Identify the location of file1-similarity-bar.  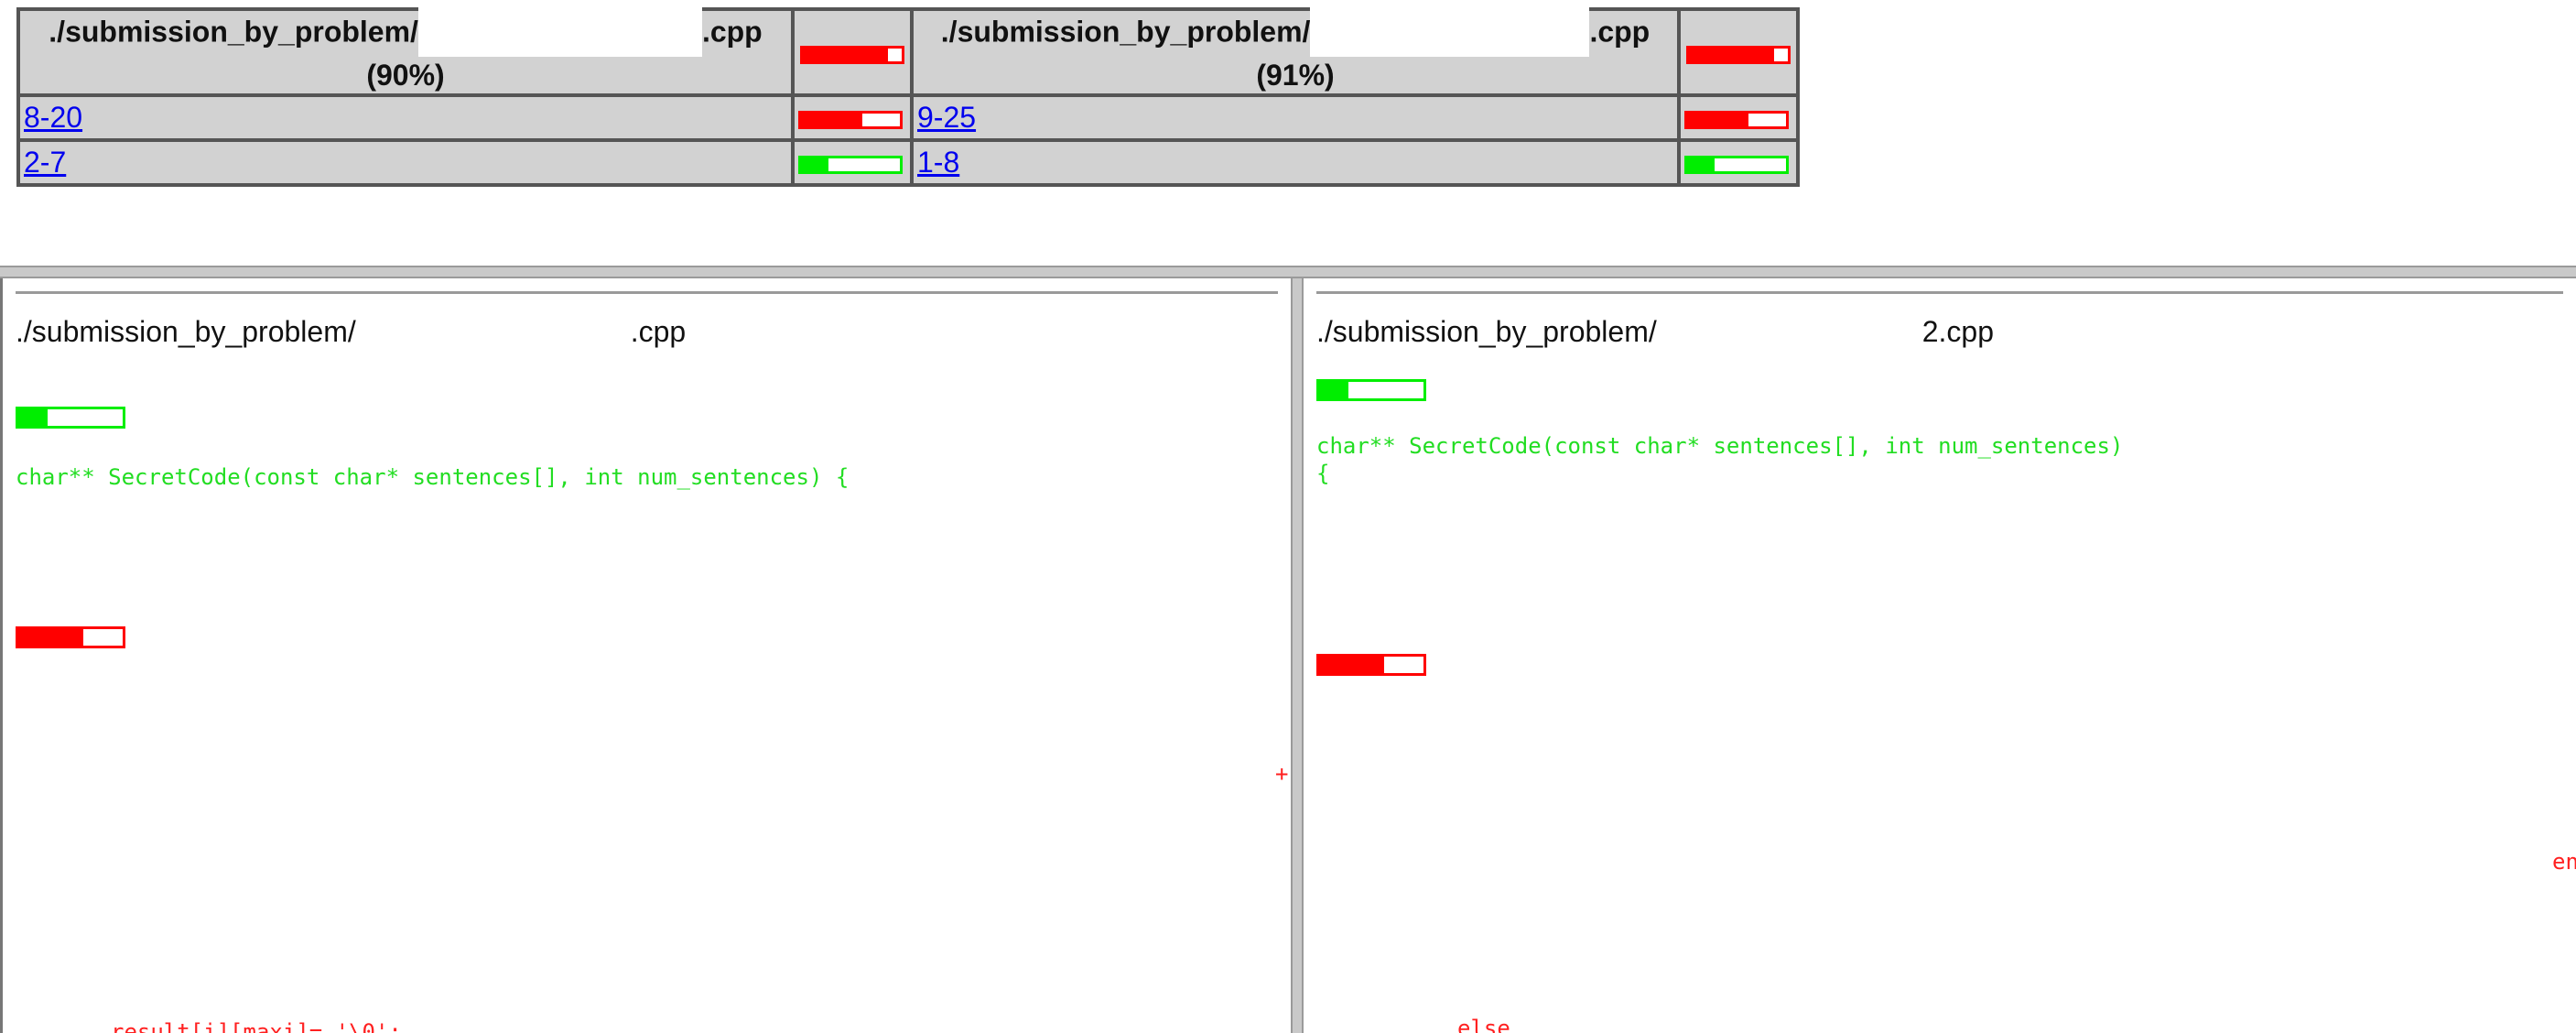
(852, 54).